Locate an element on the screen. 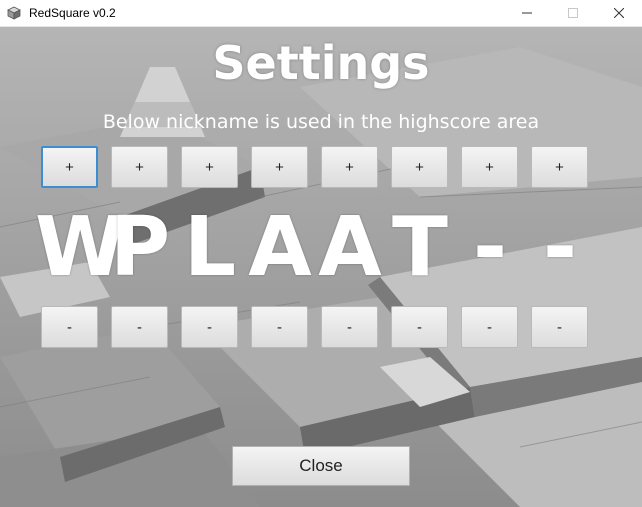 This screenshot has width=642, height=507. window-titlebar: RedSquare v0.2 is located at coordinates (321, 13).